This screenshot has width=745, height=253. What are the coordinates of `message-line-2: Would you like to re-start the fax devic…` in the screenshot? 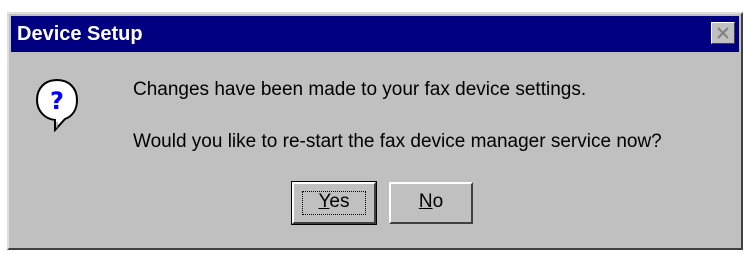 It's located at (397, 141).